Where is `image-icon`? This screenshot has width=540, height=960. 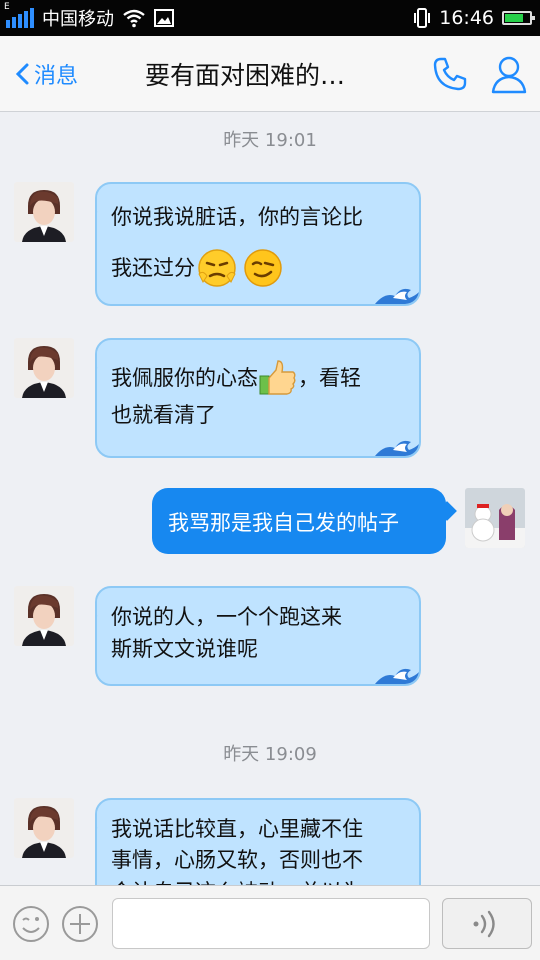
image-icon is located at coordinates (164, 18).